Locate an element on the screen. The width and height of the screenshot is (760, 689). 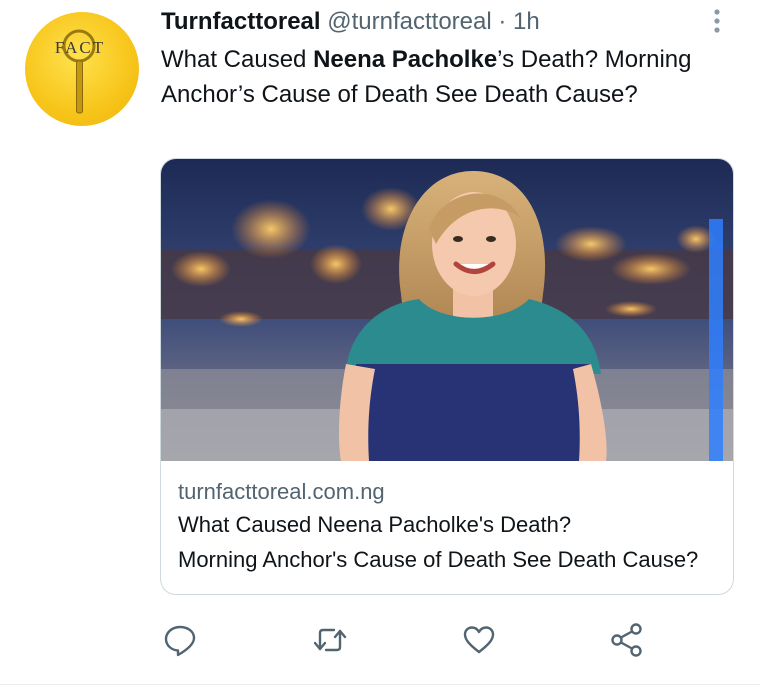
share-icon is located at coordinates (626, 640).